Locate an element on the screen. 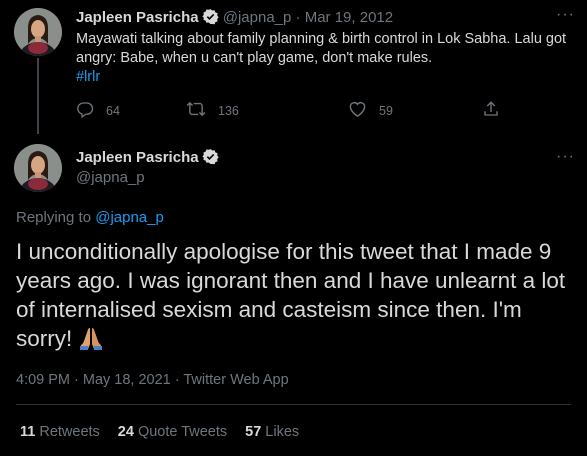 Image resolution: width=587 pixels, height=456 pixels. share-button is located at coordinates (497, 110).